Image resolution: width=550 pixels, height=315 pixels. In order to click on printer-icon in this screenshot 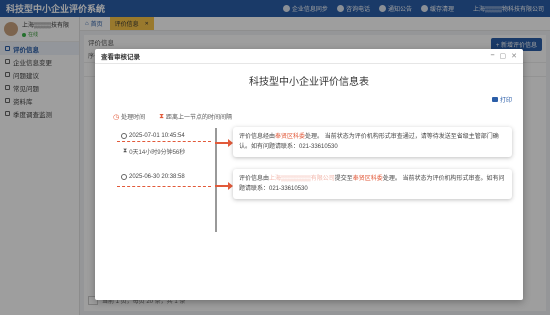, I will do `click(494, 99)`.